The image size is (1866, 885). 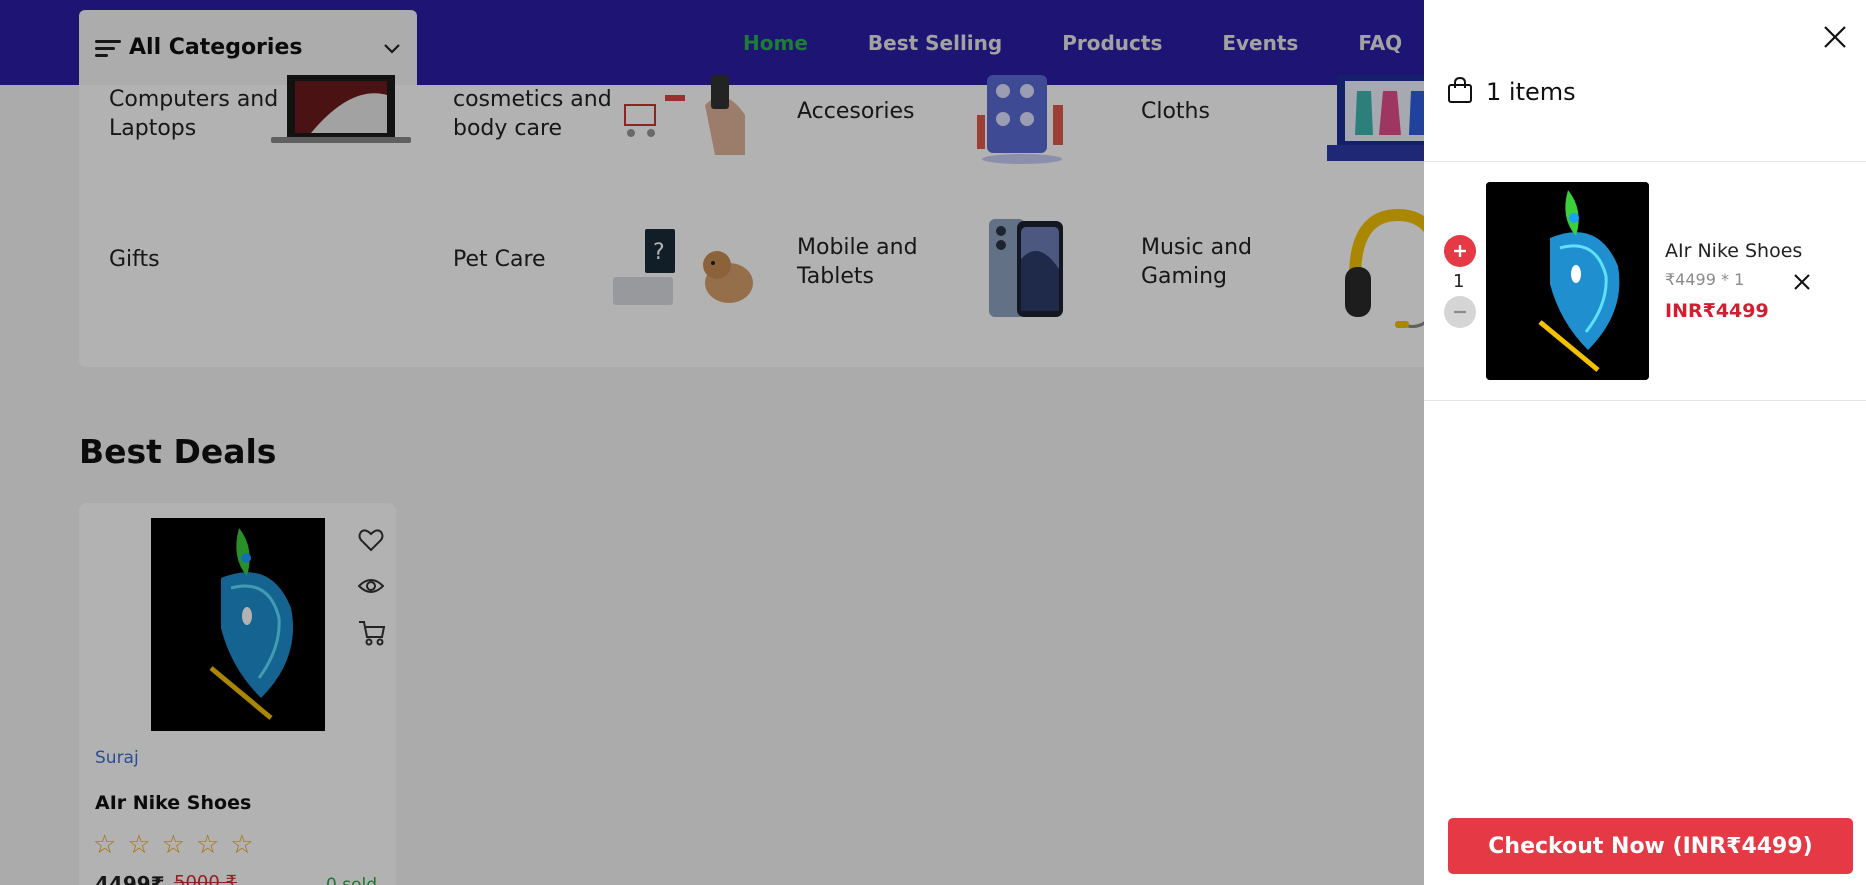 I want to click on cart-item-unit-price: ₹4499 * 1, so click(x=1705, y=279).